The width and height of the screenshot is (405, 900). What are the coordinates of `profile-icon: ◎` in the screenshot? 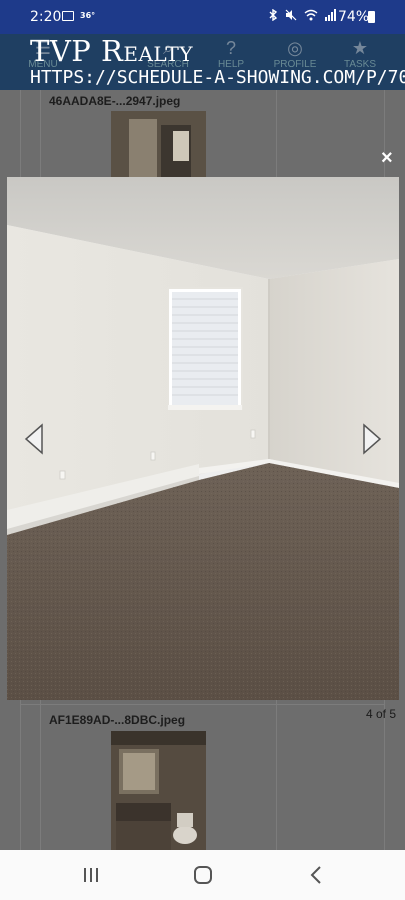 It's located at (295, 48).